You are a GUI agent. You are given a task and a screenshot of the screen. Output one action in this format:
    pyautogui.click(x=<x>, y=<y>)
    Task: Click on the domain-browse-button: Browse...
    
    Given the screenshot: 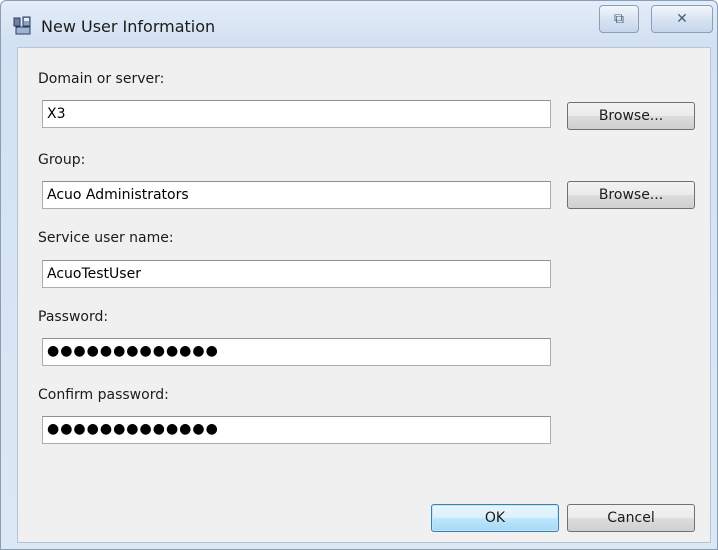 What is the action you would take?
    pyautogui.click(x=631, y=116)
    